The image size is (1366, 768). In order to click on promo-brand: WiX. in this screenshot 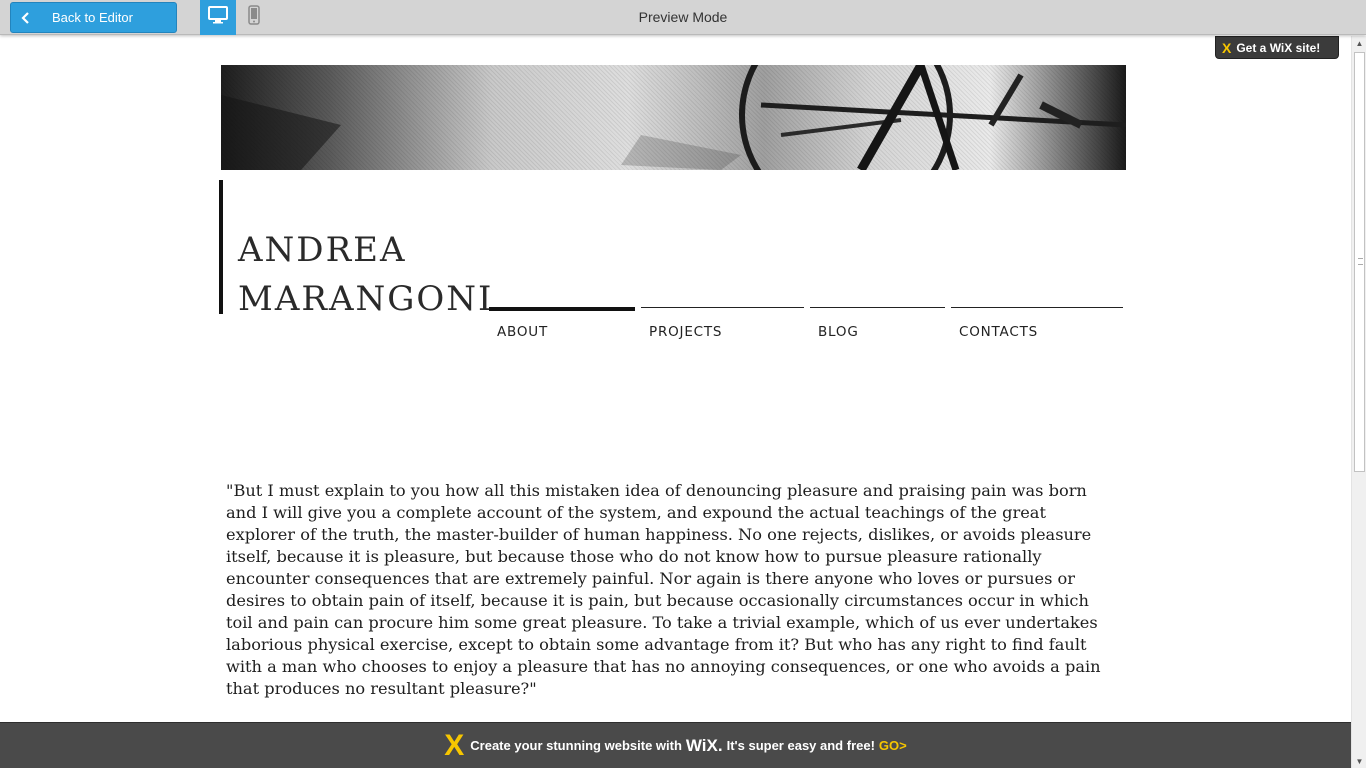, I will do `click(704, 745)`.